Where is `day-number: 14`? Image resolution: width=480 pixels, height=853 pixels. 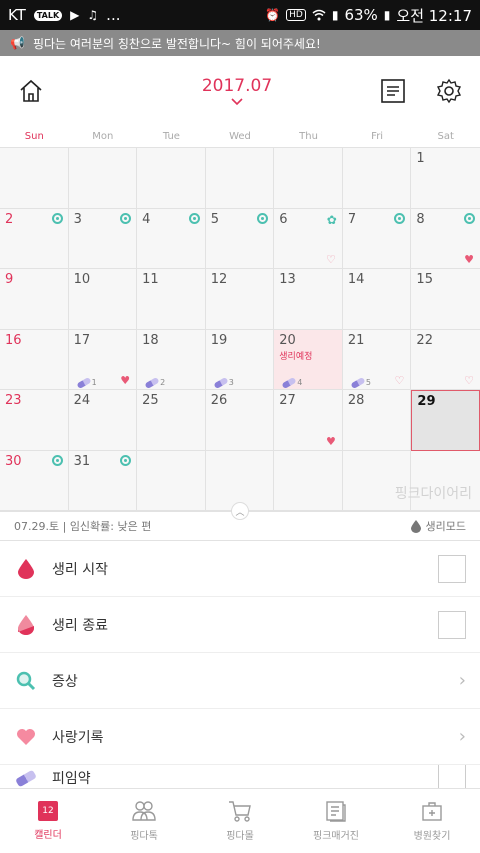
day-number: 14 is located at coordinates (356, 279).